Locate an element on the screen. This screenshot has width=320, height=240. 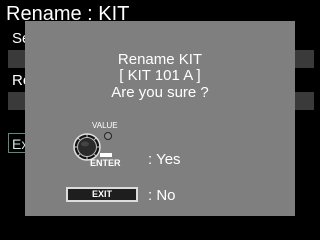
yes-label: : Yes is located at coordinates (164, 159).